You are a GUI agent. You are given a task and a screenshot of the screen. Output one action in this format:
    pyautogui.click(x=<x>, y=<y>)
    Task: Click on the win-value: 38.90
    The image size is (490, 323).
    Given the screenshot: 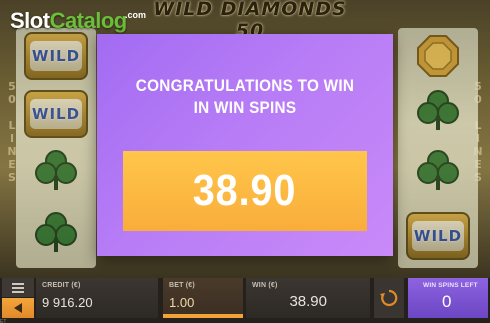 What is the action you would take?
    pyautogui.click(x=308, y=301)
    